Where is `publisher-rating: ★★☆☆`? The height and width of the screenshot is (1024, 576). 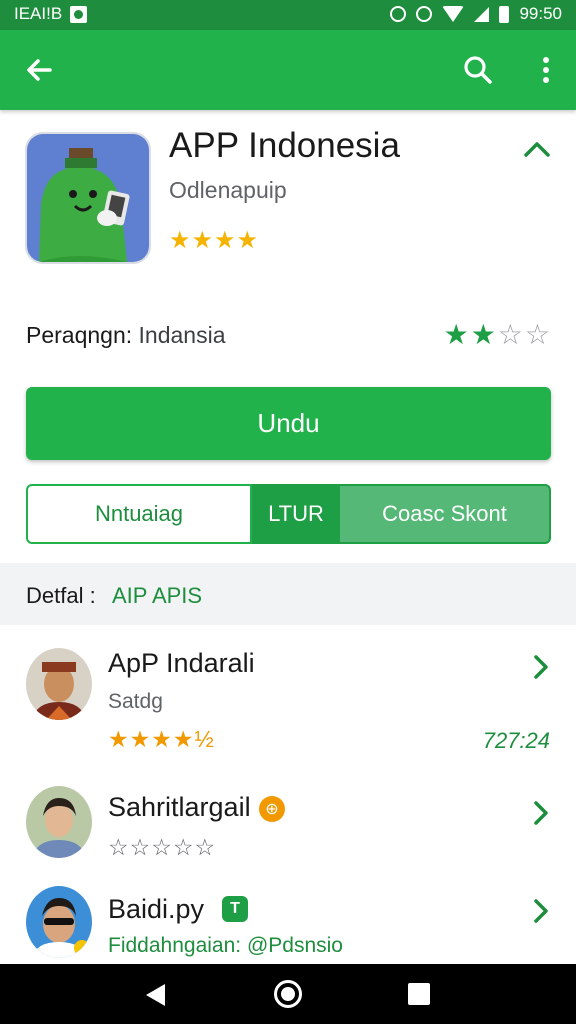
publisher-rating: ★★☆☆ is located at coordinates (498, 334).